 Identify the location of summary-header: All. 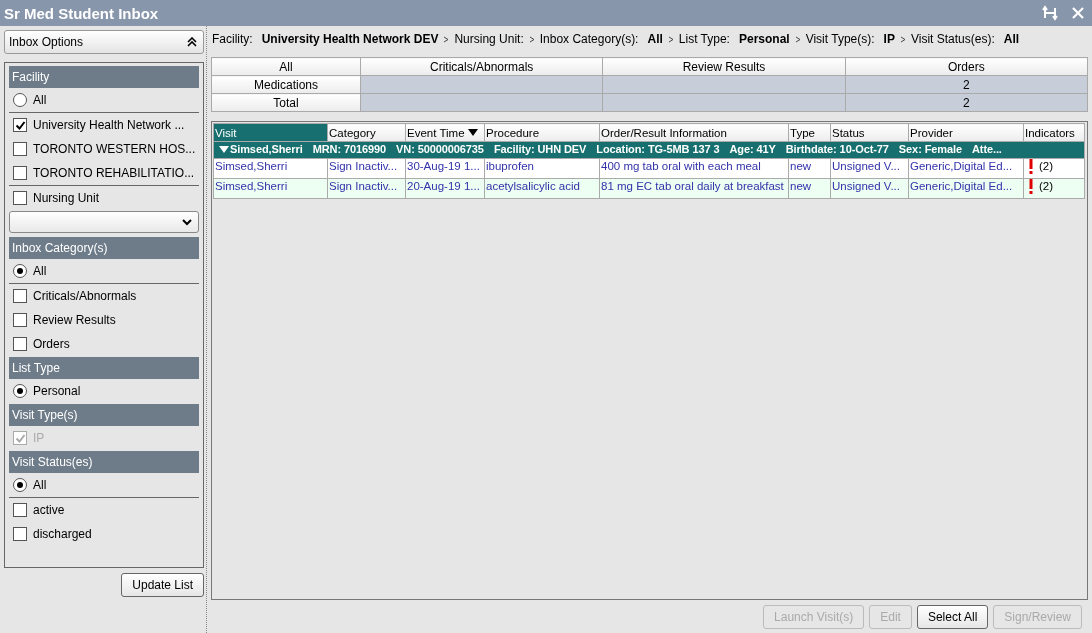
(286, 66).